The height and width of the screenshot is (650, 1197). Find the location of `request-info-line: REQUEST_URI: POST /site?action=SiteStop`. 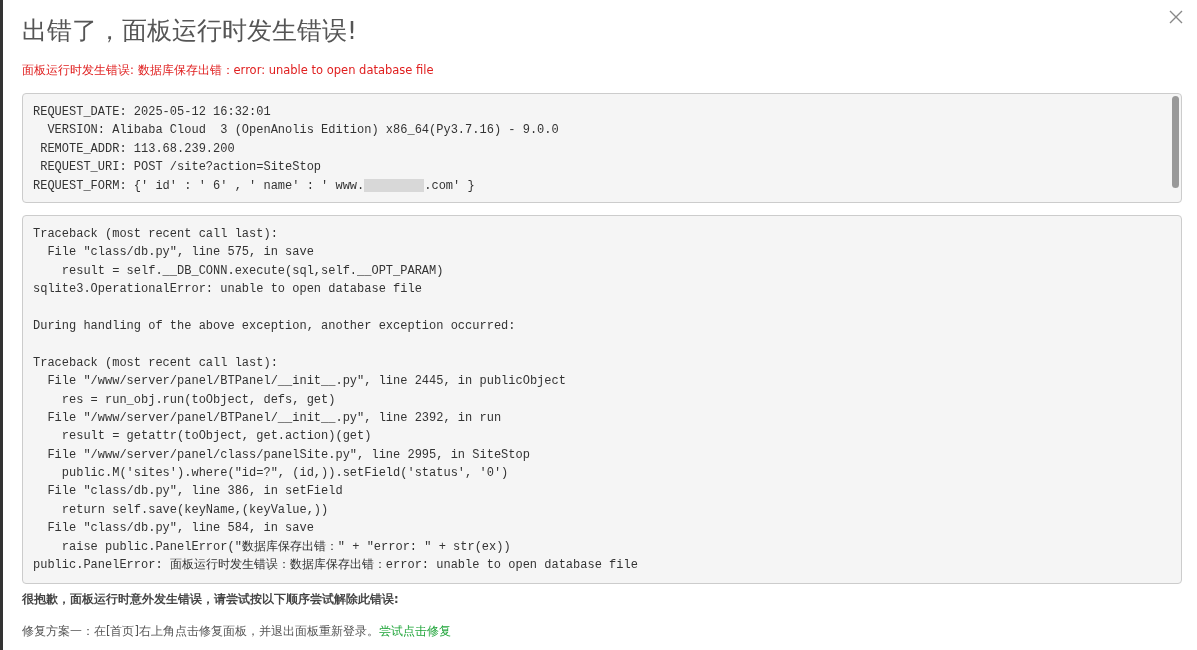

request-info-line: REQUEST_URI: POST /site?action=SiteStop is located at coordinates (181, 168).